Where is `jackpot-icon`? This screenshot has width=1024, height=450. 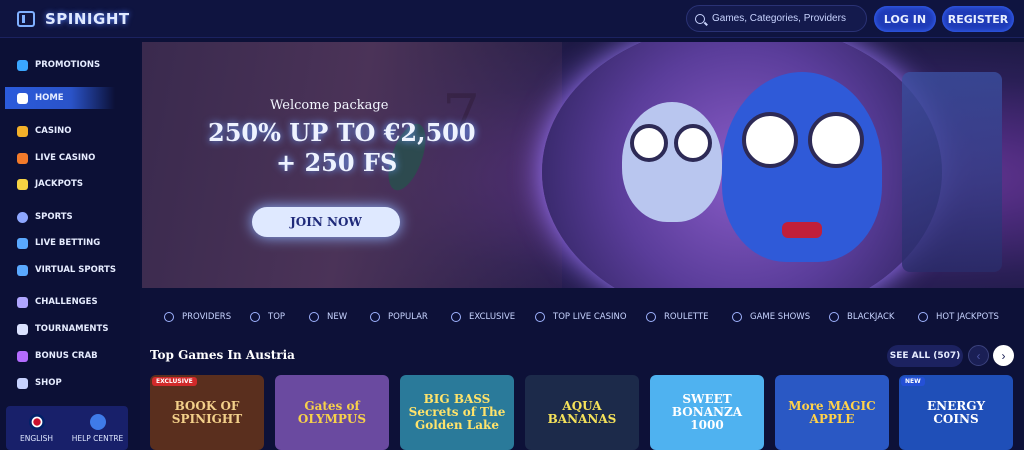 jackpot-icon is located at coordinates (22, 184).